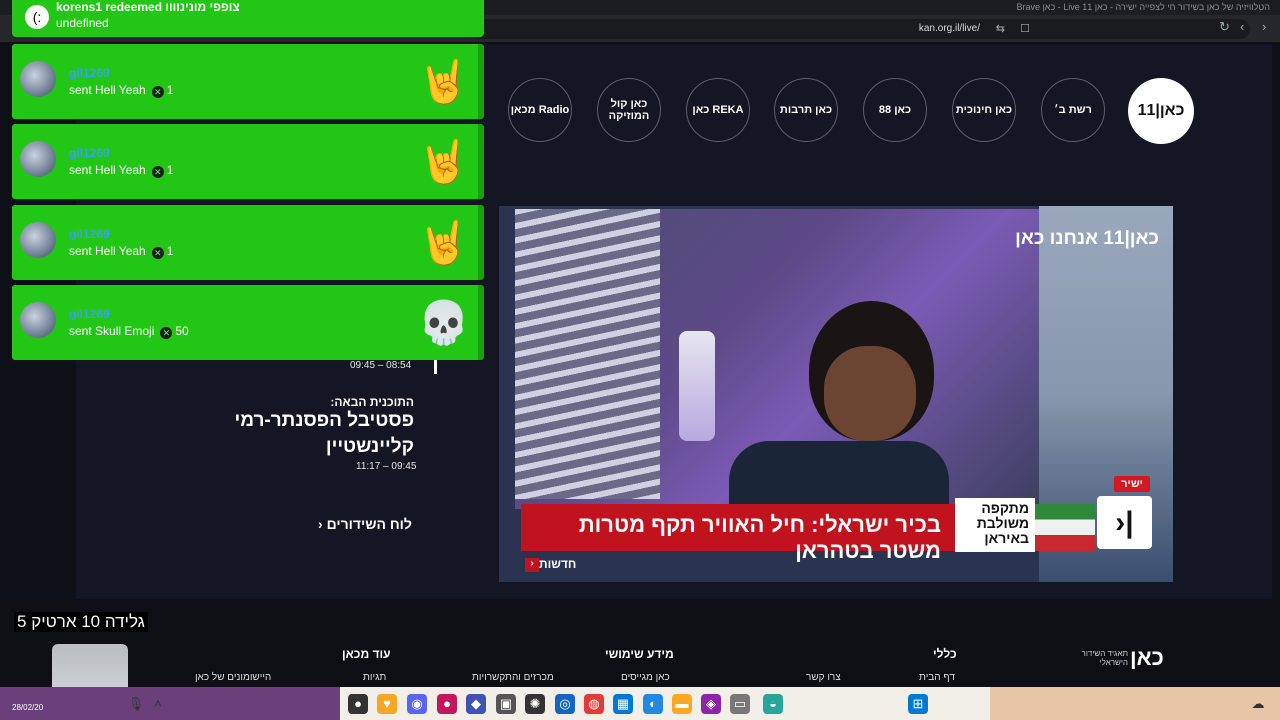 This screenshot has width=1280, height=720. I want to click on url-text: kan.org.il/live/, so click(949, 28).